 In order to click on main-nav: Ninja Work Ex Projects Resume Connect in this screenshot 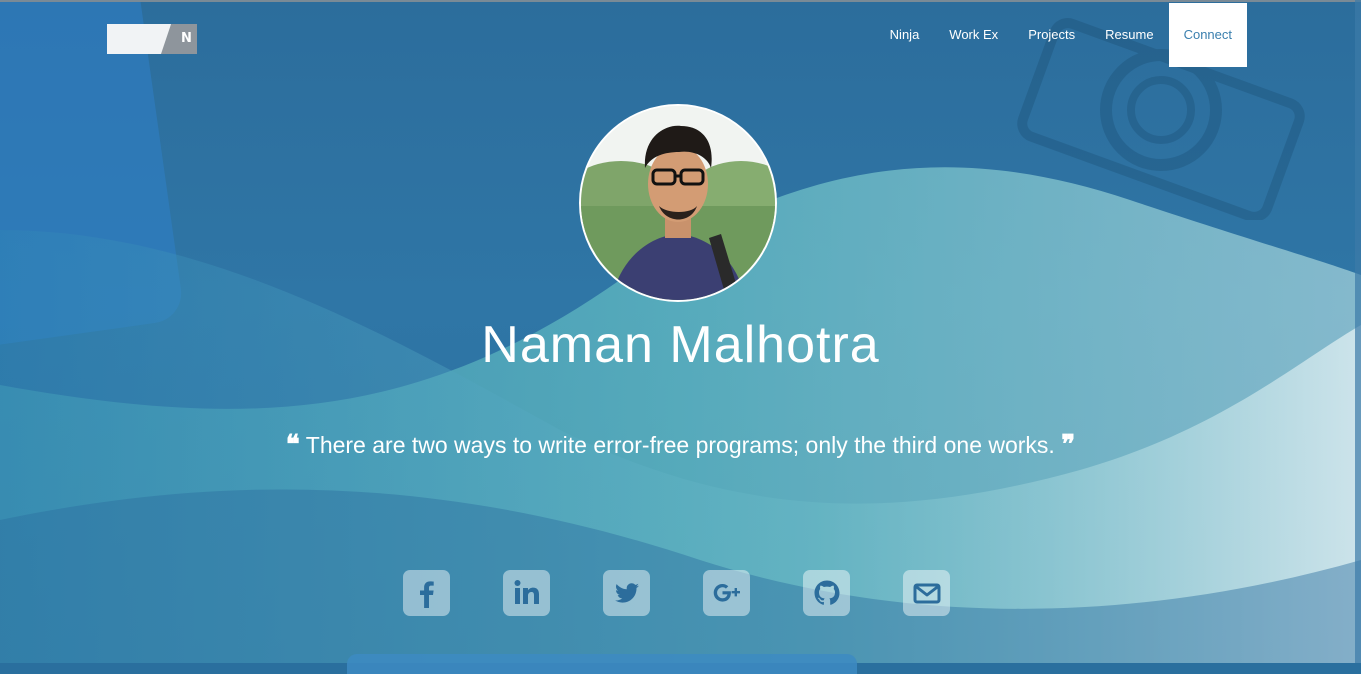, I will do `click(1061, 35)`.